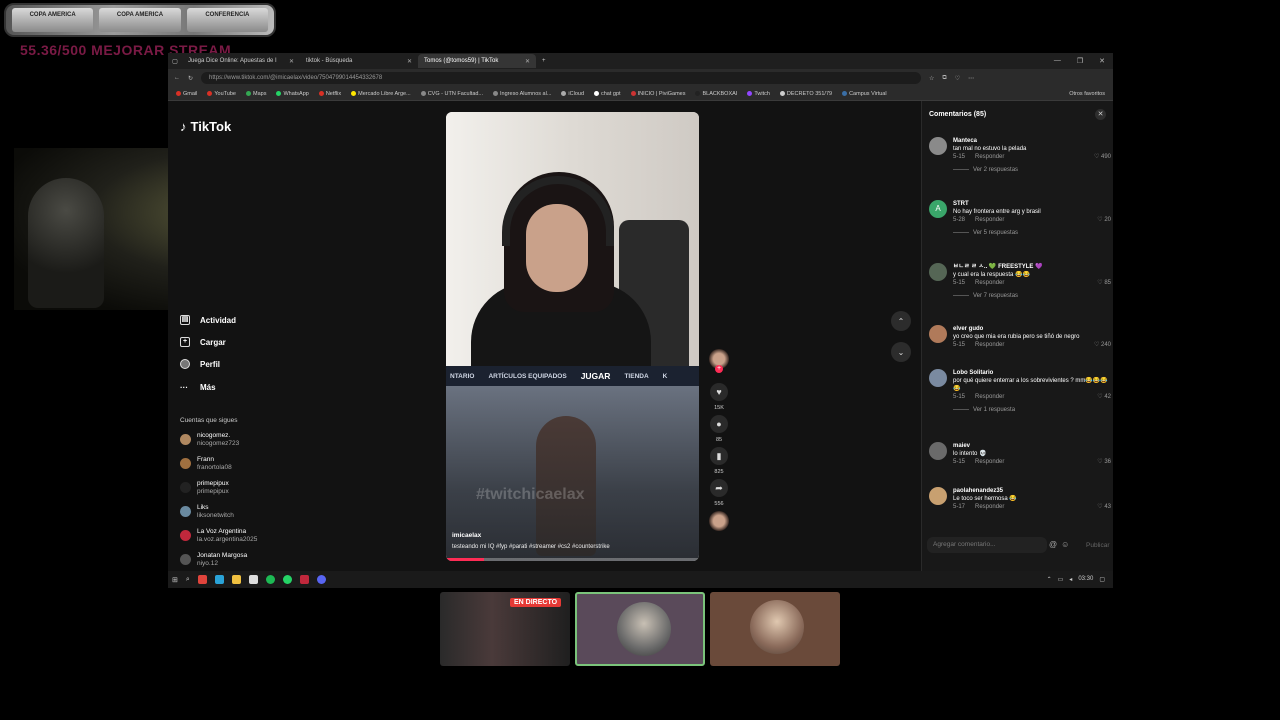 The height and width of the screenshot is (720, 1280). Describe the element at coordinates (931, 78) in the screenshot. I see `star-icon: ☆` at that location.